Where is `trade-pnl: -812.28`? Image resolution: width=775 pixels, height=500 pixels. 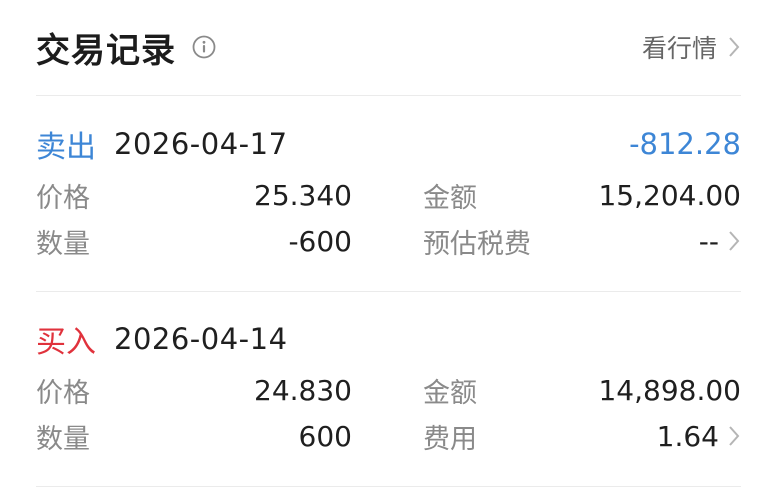 trade-pnl: -812.28 is located at coordinates (685, 144).